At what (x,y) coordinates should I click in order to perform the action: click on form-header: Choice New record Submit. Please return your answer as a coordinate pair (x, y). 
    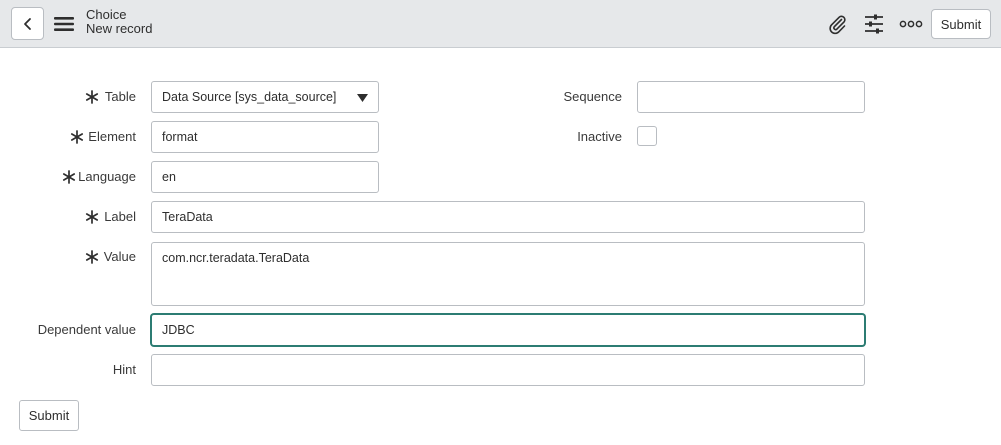
    Looking at the image, I should click on (500, 24).